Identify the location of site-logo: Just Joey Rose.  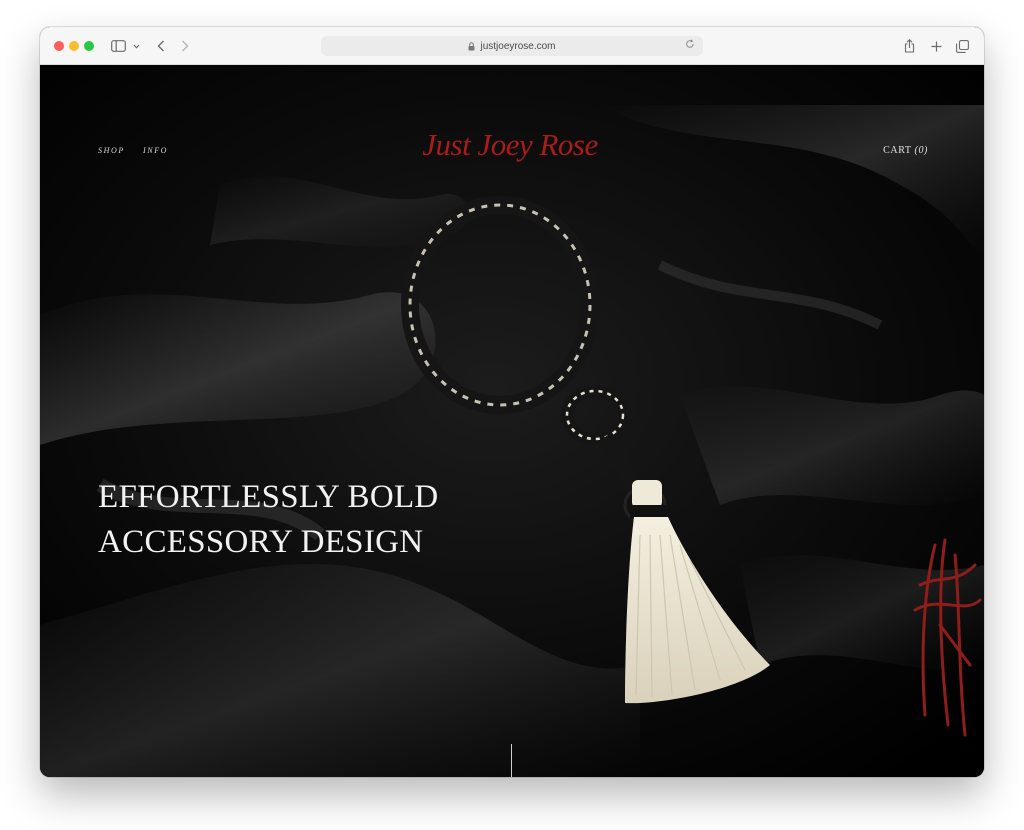
(510, 145).